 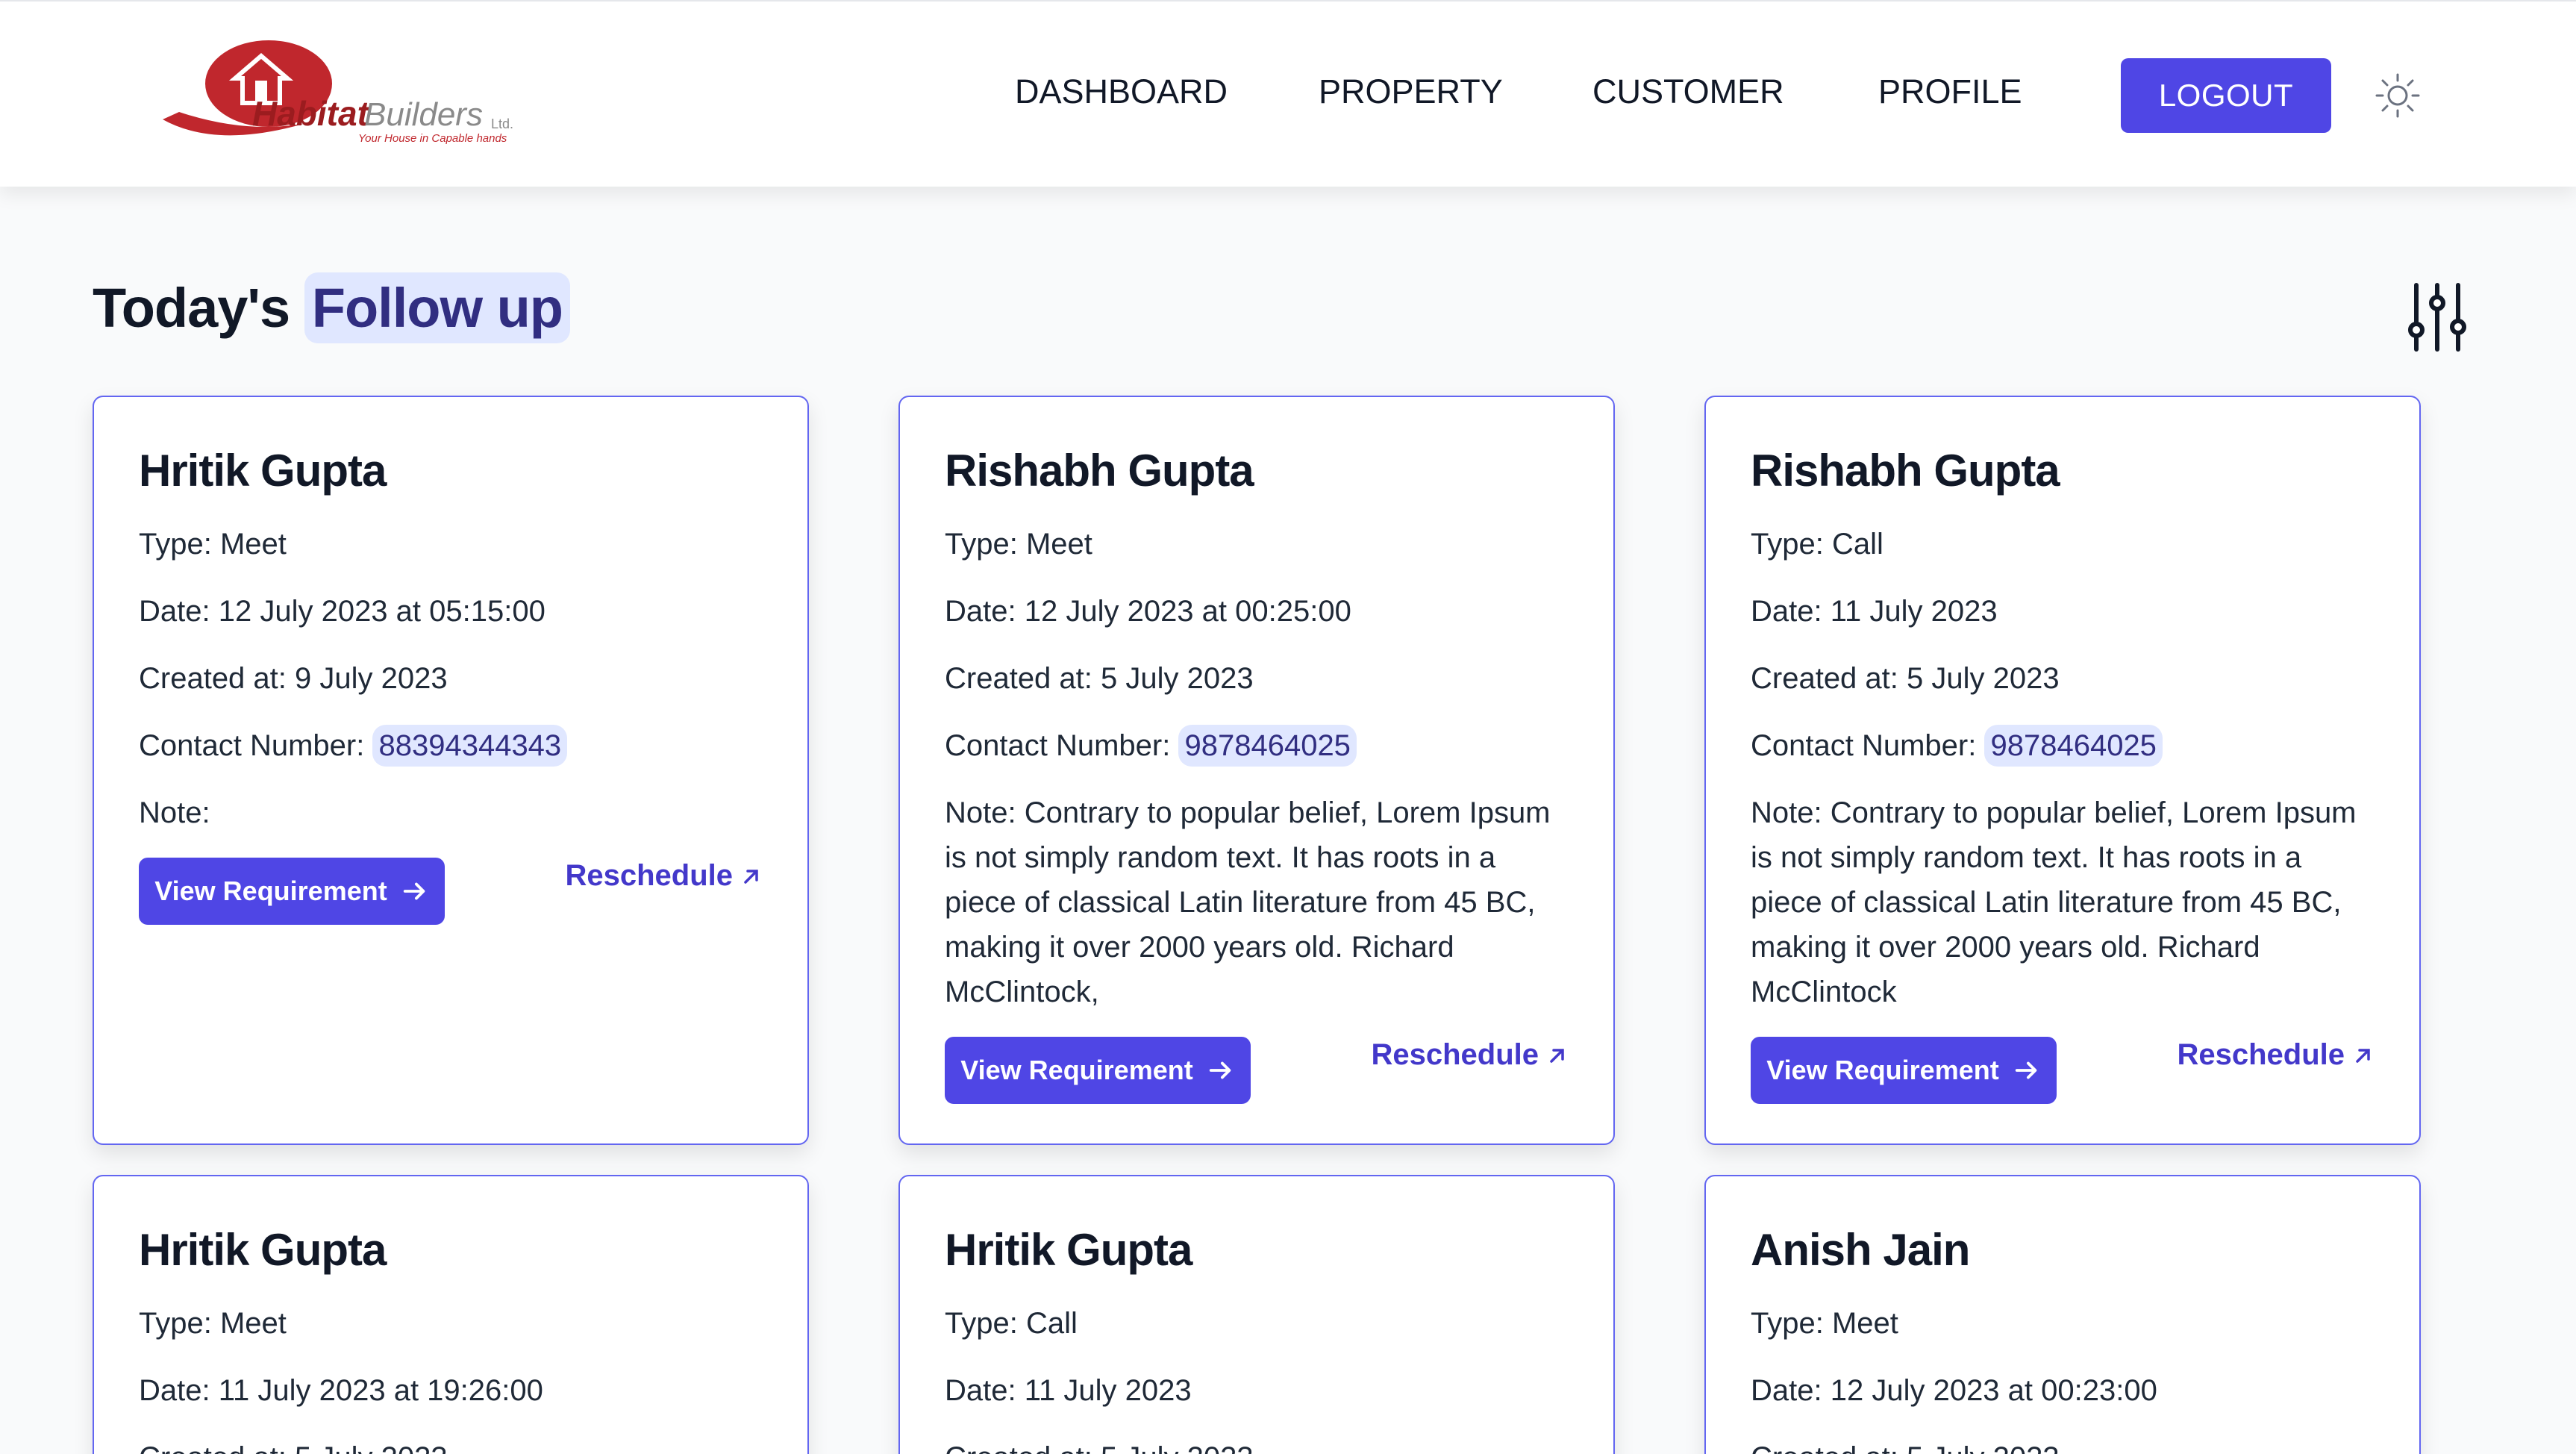 I want to click on sun-icon, so click(x=2397, y=95).